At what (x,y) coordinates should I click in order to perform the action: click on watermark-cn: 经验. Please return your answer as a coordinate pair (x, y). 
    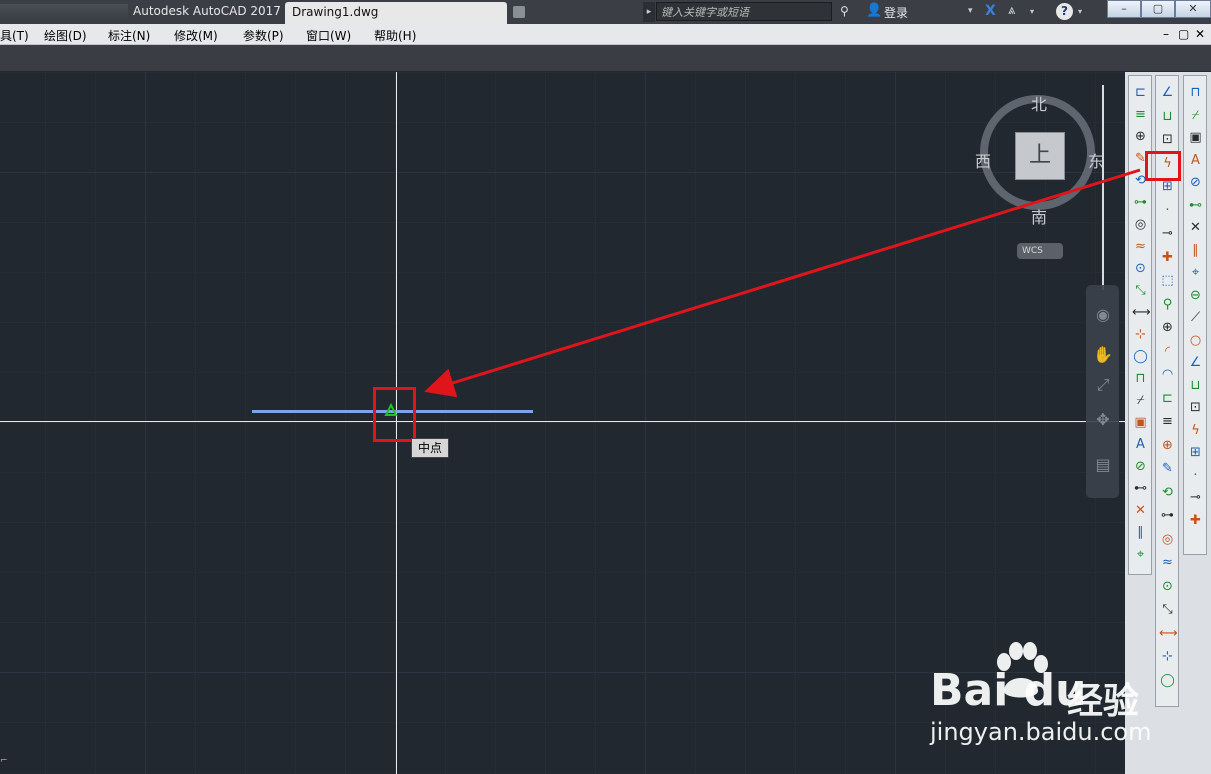
    Looking at the image, I should click on (1103, 701).